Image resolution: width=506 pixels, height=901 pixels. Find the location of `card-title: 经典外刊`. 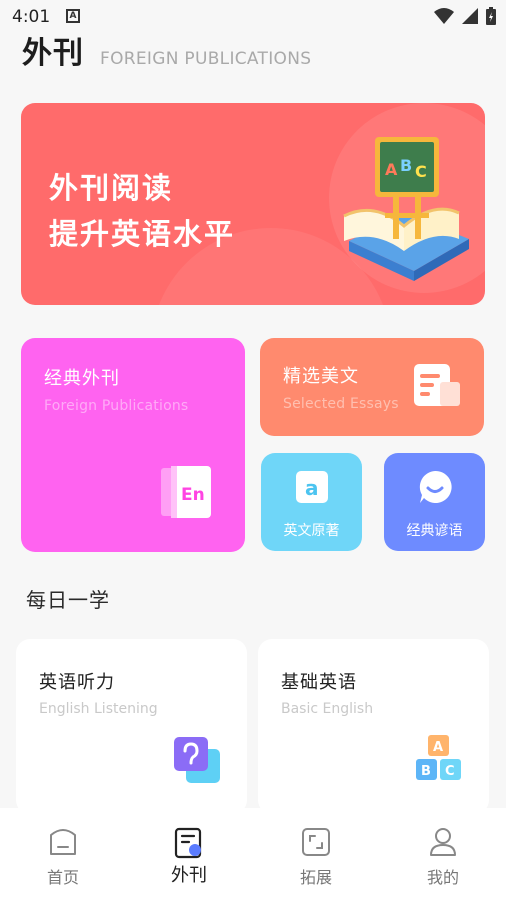

card-title: 经典外刊 is located at coordinates (82, 378).